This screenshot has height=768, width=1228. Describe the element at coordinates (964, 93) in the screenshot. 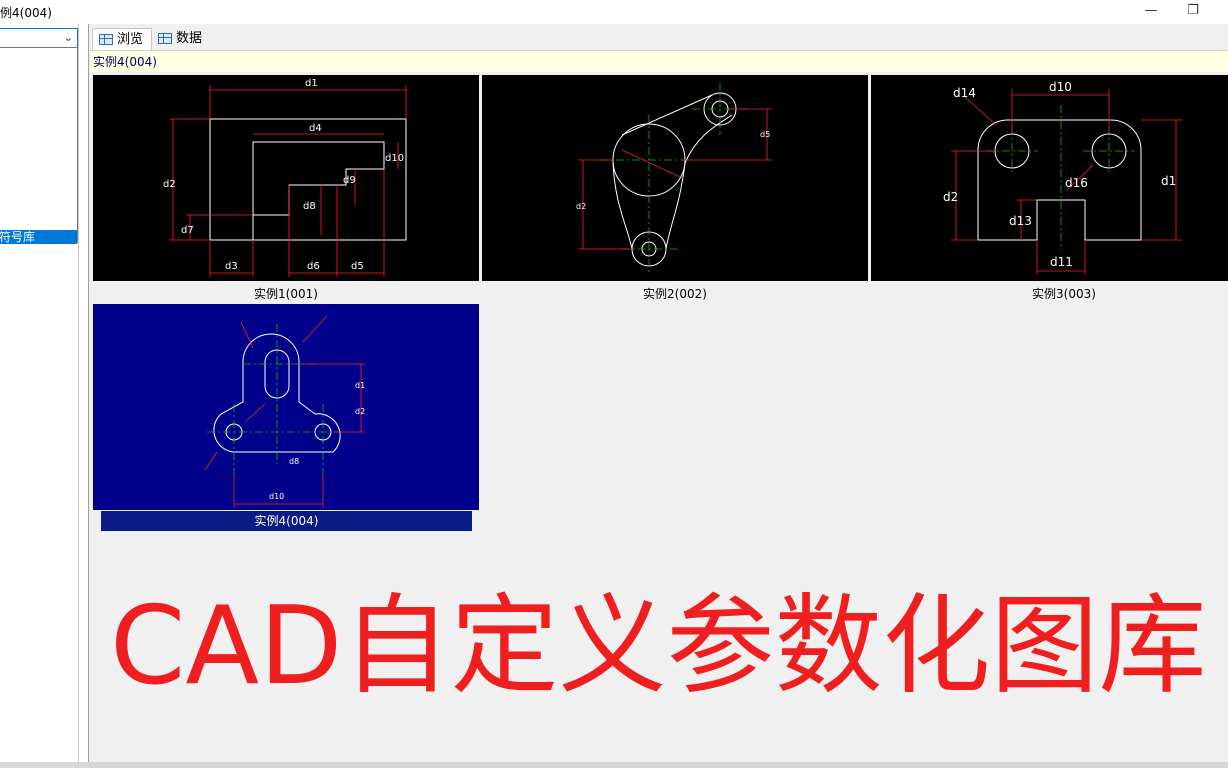

I see `dim-label: d14` at that location.